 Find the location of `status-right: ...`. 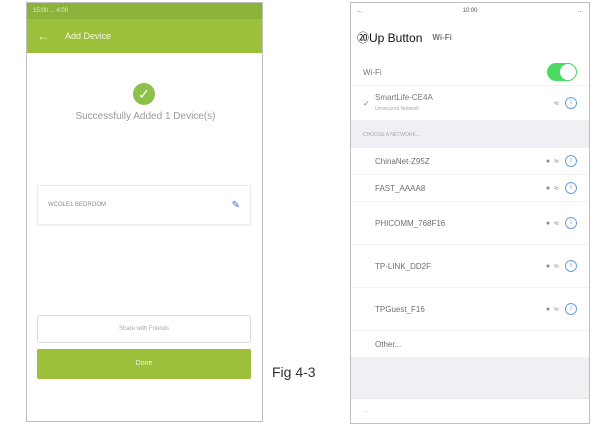

status-right: ... is located at coordinates (580, 11).